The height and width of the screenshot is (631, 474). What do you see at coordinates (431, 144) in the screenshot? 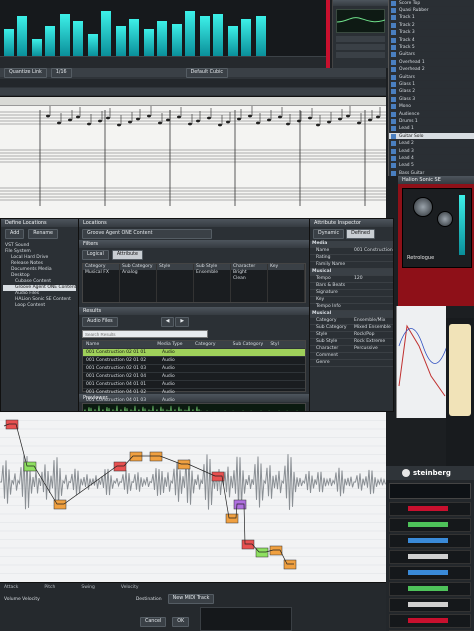
I see `track-row: Lead 2` at bounding box center [431, 144].